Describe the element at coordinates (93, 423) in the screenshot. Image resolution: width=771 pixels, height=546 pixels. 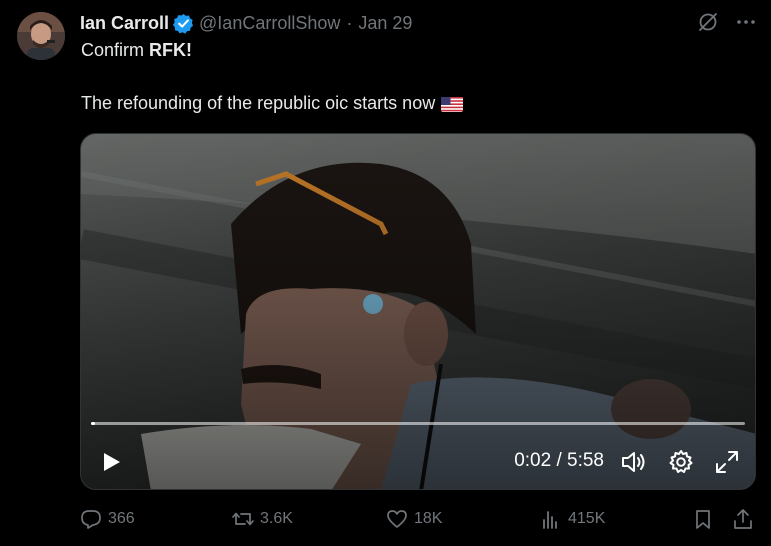
I see `video-progress-fill` at that location.